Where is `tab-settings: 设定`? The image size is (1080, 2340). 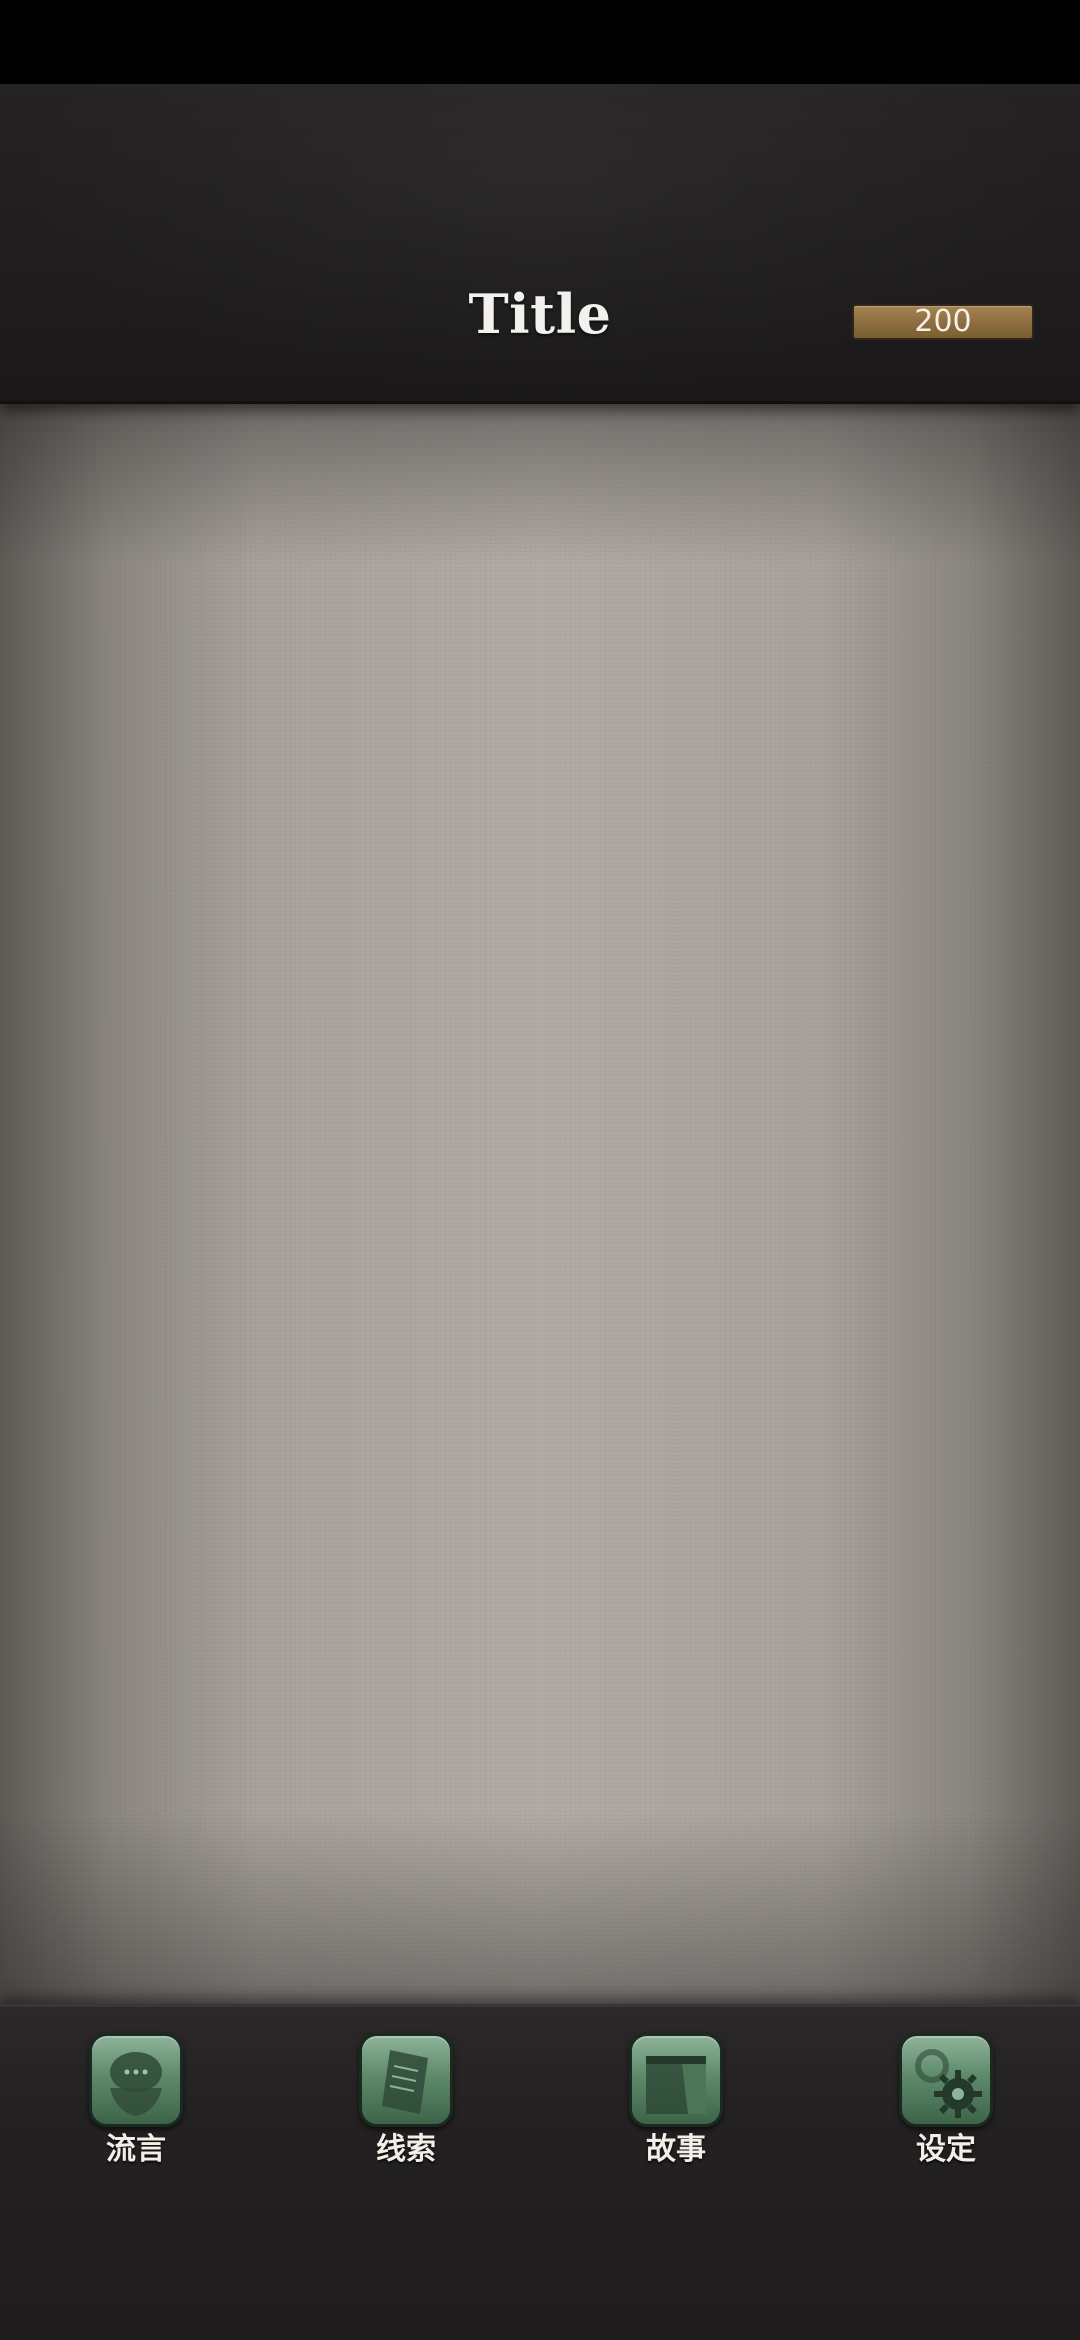 tab-settings: 设定 is located at coordinates (946, 2108).